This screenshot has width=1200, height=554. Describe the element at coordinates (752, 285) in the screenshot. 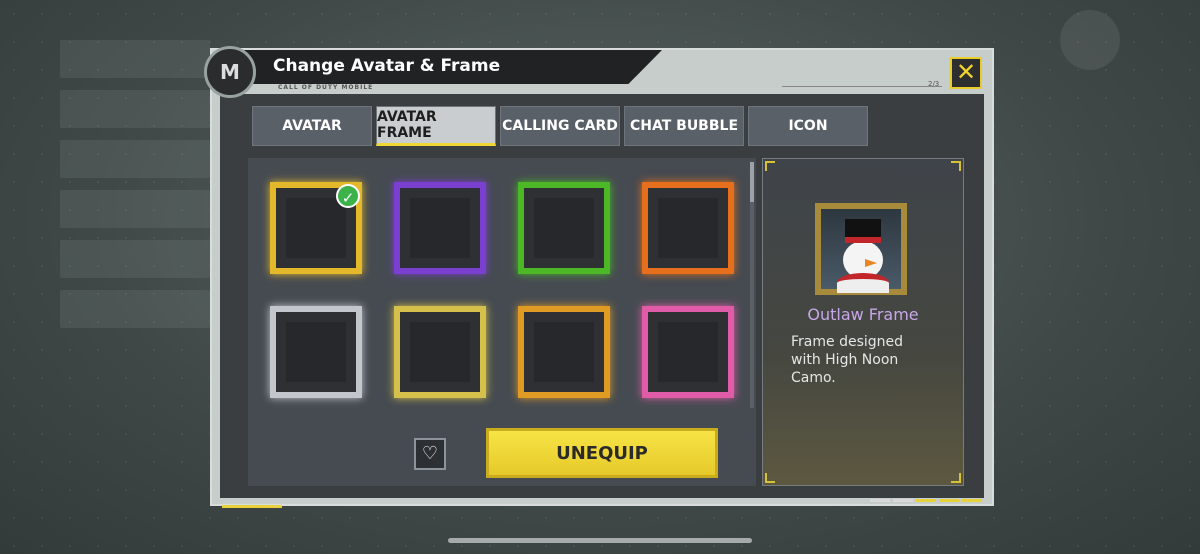

I see `scrollbar` at that location.